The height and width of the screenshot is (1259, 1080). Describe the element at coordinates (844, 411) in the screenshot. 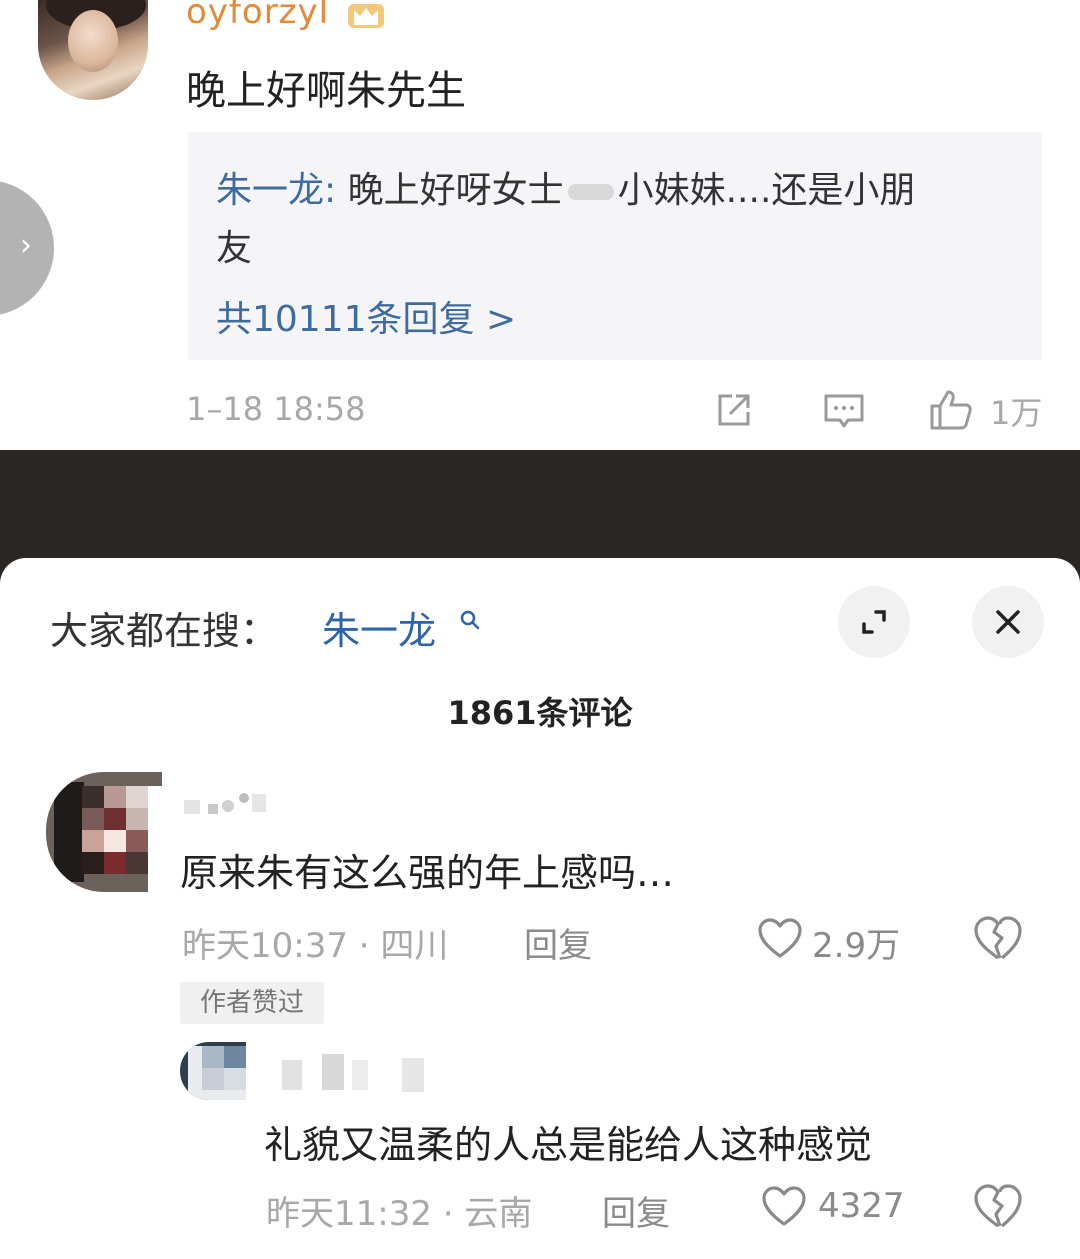

I see `comment-icon` at that location.